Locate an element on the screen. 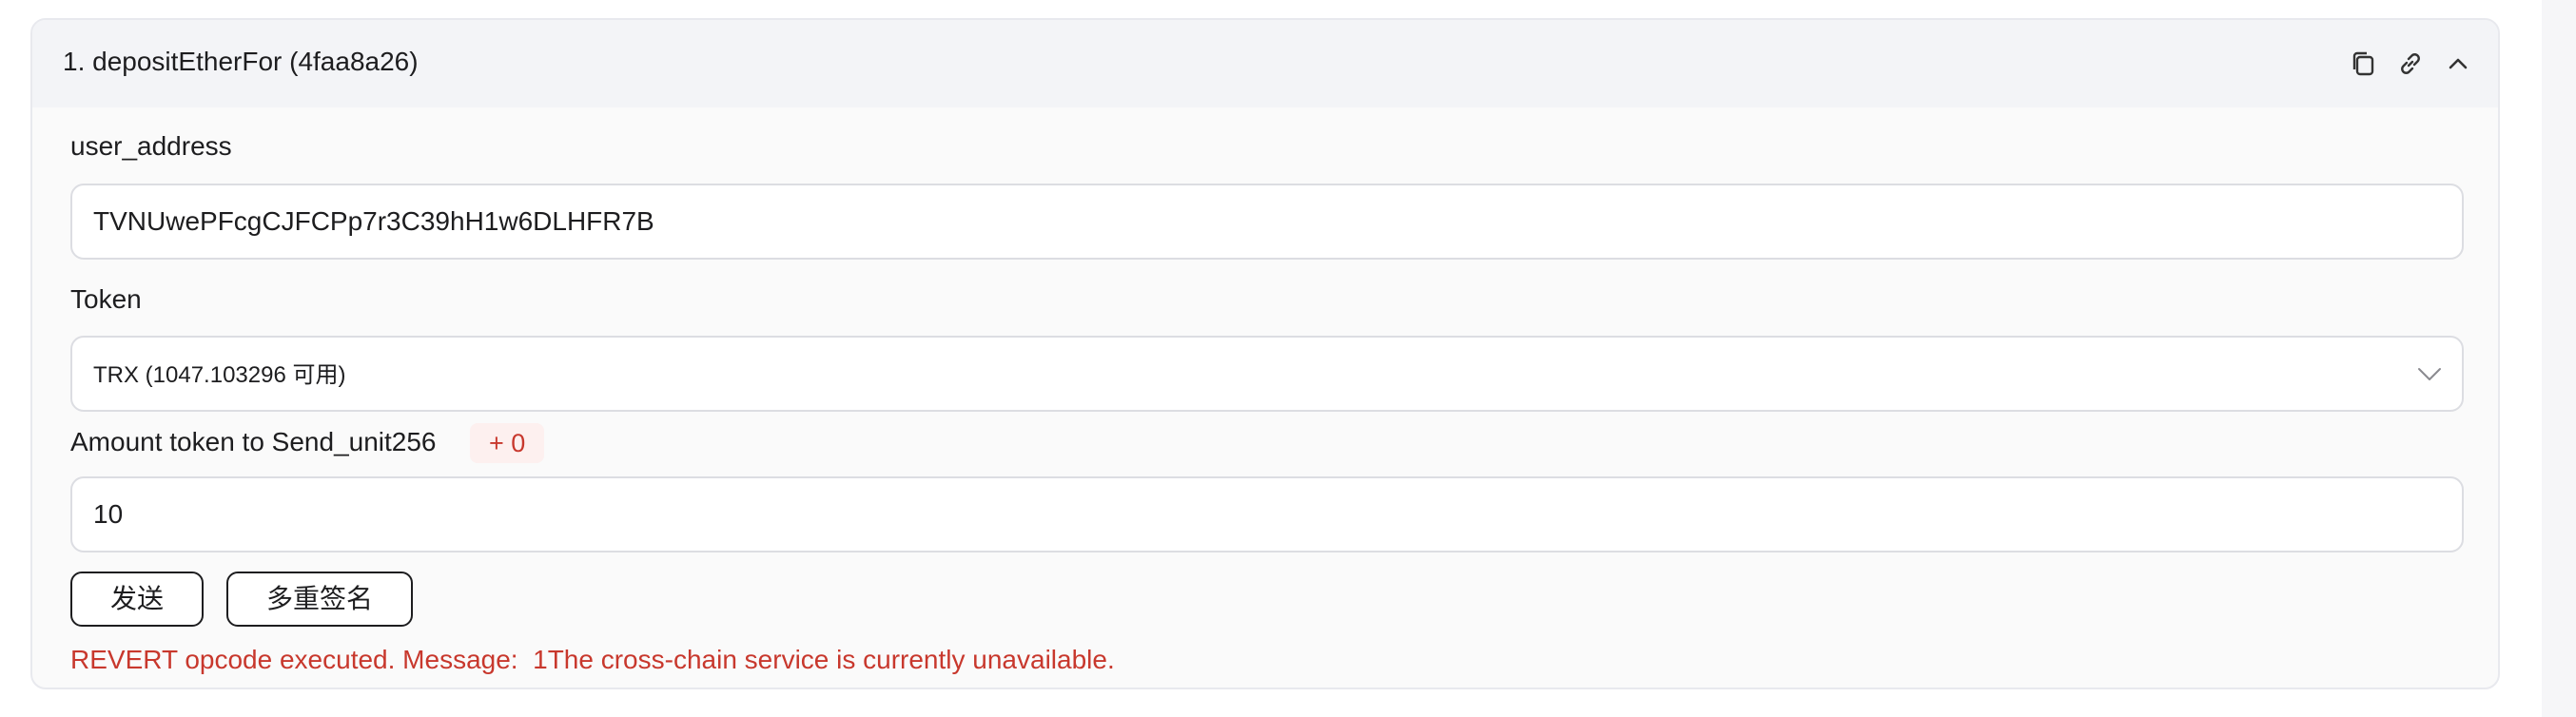 Image resolution: width=2576 pixels, height=717 pixels. link-icon is located at coordinates (2410, 64).